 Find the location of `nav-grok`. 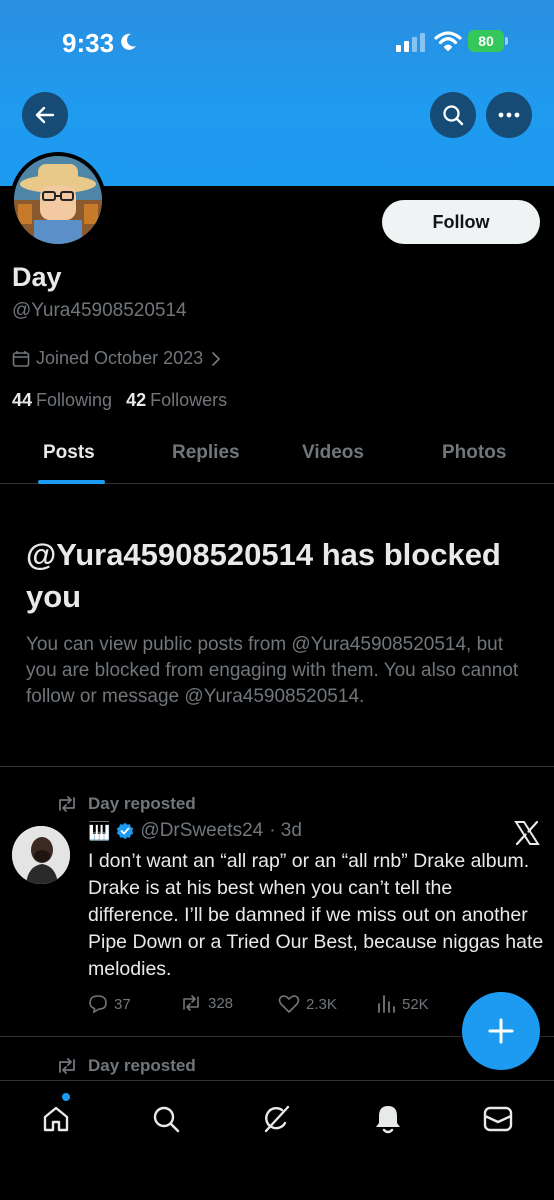

nav-grok is located at coordinates (276, 1119).